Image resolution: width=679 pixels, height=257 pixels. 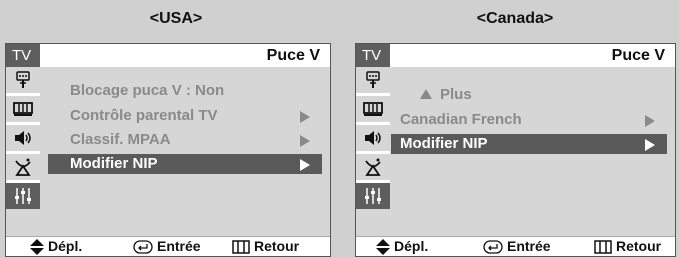 What do you see at coordinates (120, 139) in the screenshot?
I see `menu-item-label: Classif. MPAA` at bounding box center [120, 139].